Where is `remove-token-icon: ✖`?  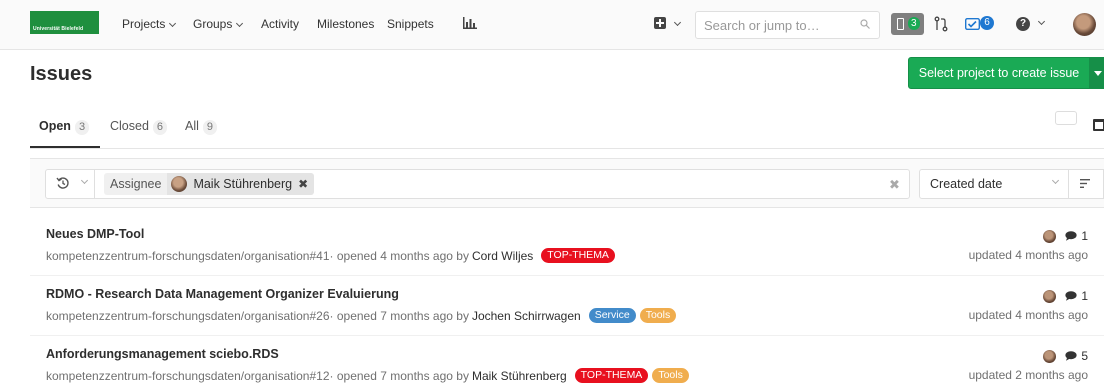 remove-token-icon: ✖ is located at coordinates (303, 184).